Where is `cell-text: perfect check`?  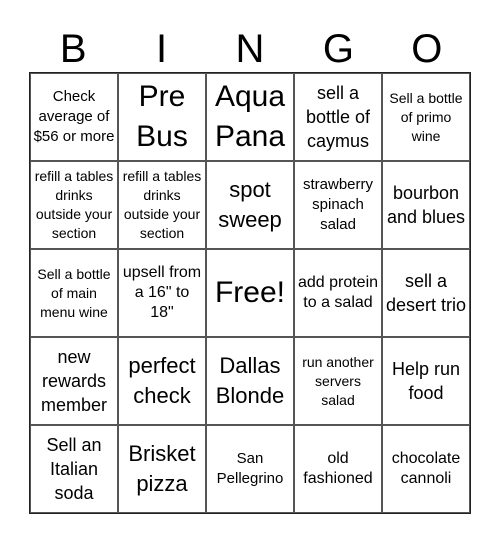
cell-text: perfect check is located at coordinates (162, 380).